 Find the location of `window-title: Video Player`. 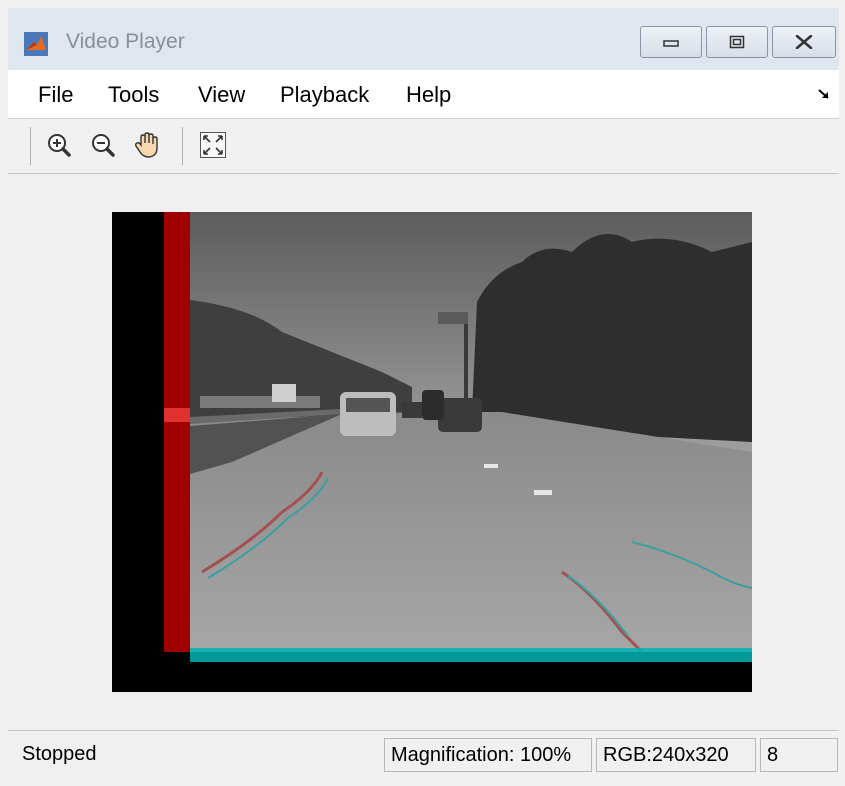

window-title: Video Player is located at coordinates (125, 41).